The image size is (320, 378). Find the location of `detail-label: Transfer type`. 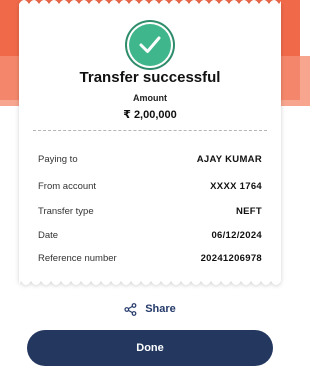

detail-label: Transfer type is located at coordinates (66, 211).